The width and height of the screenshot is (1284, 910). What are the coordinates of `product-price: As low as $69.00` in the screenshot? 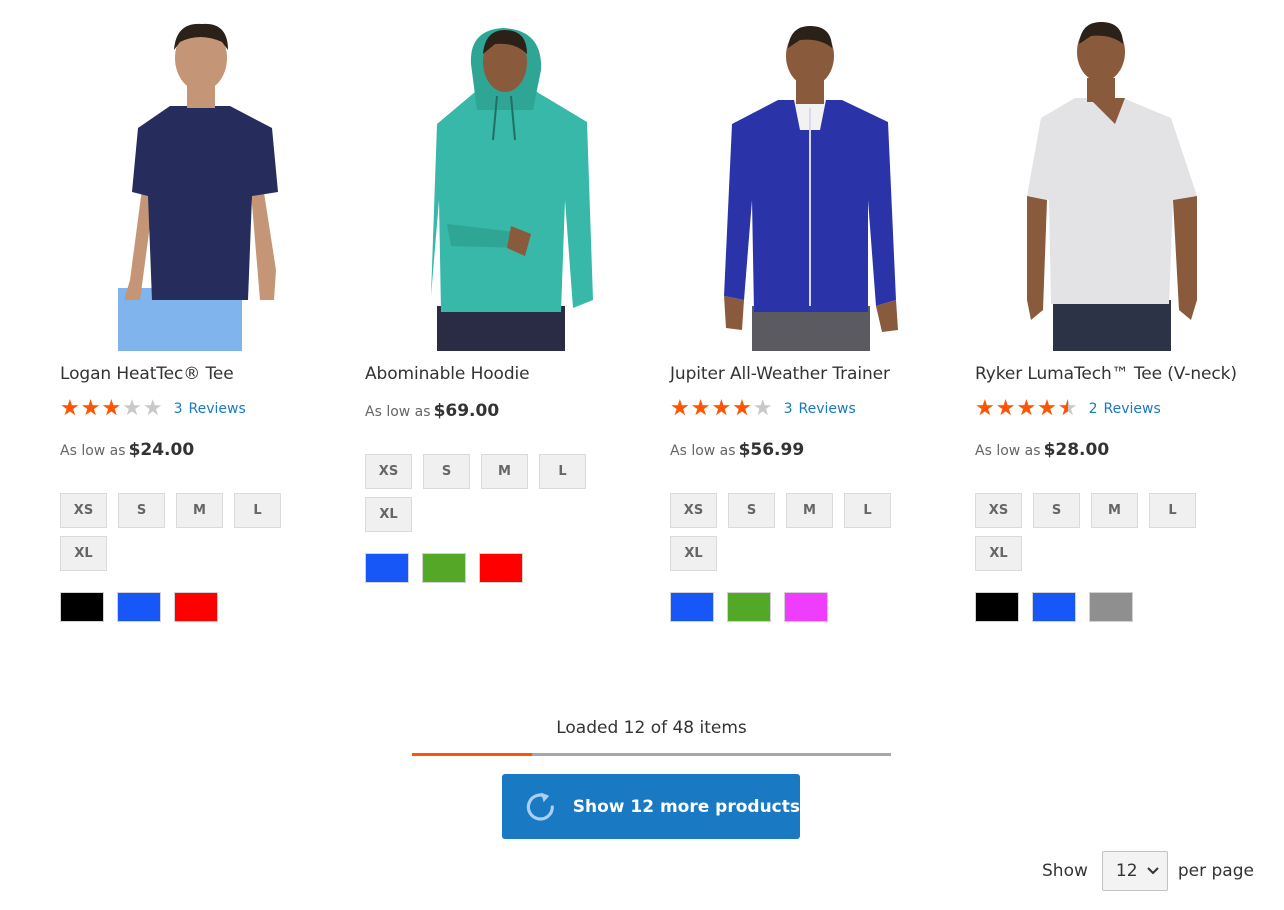 It's located at (432, 411).